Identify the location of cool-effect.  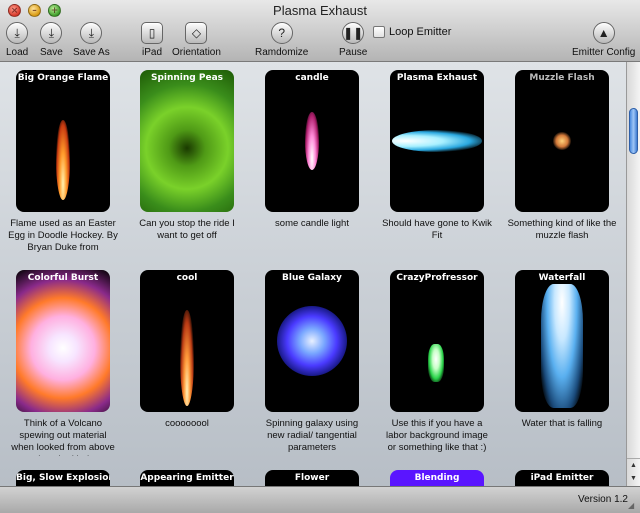
(187, 358).